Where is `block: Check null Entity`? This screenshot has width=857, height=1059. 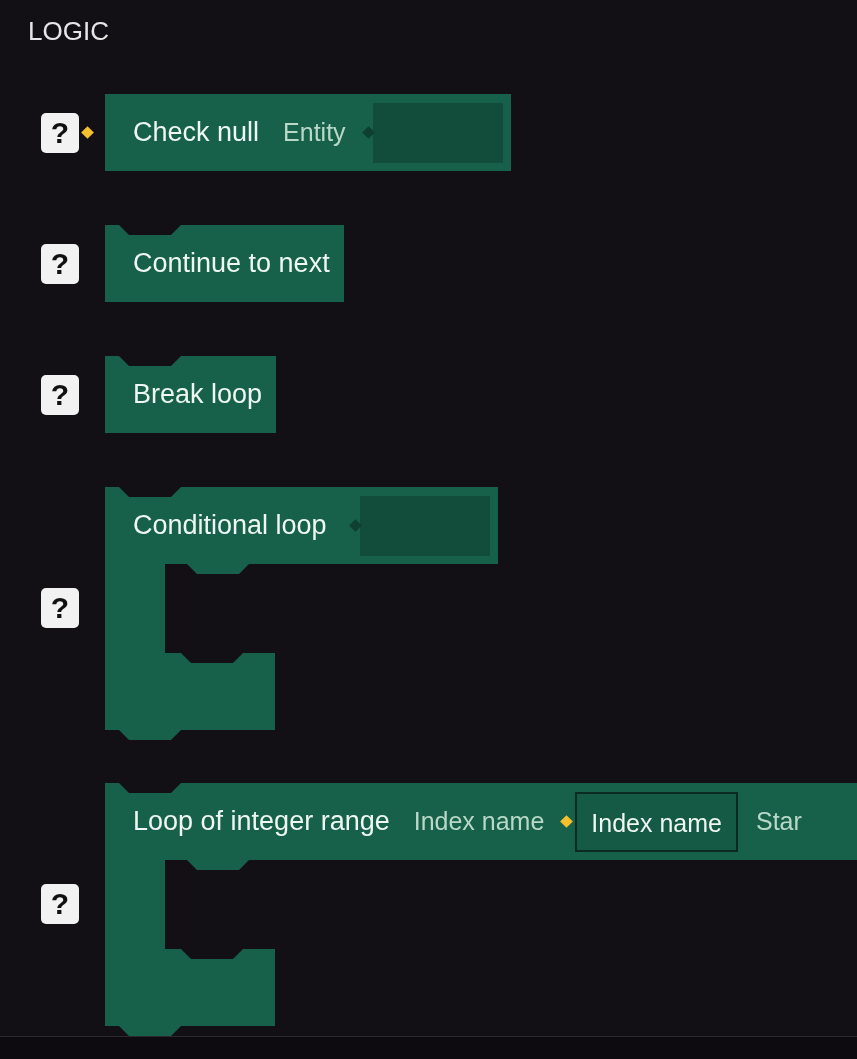
block: Check null Entity is located at coordinates (308, 132).